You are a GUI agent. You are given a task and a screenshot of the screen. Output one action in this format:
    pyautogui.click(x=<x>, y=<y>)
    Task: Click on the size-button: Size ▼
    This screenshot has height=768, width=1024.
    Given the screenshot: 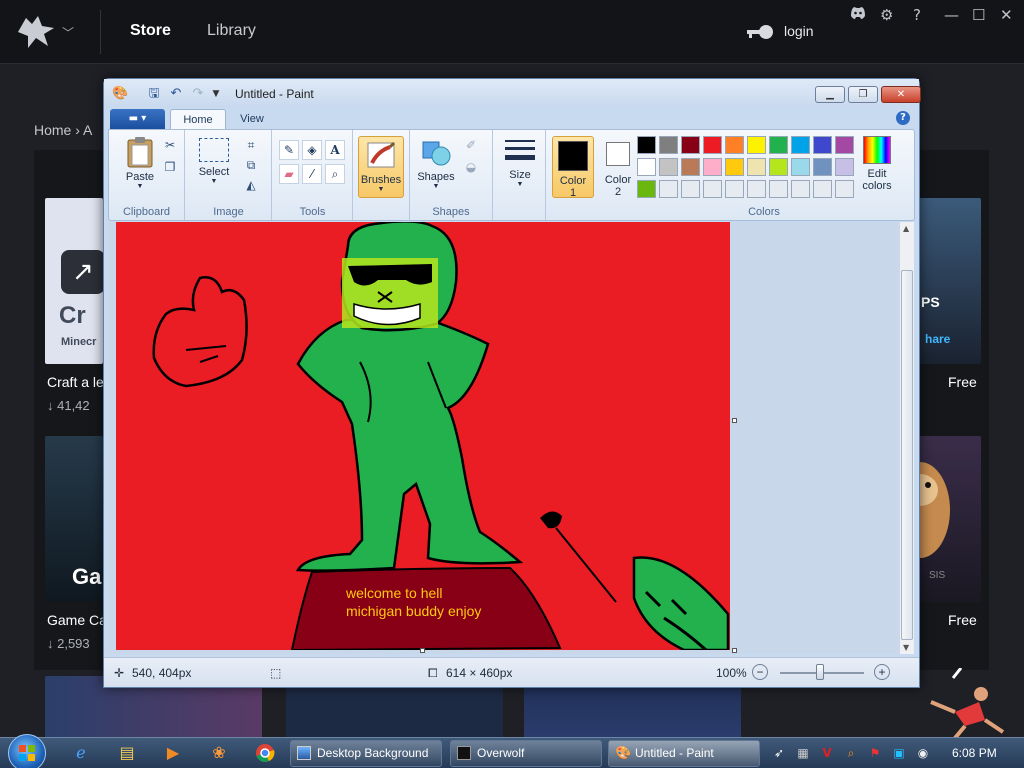 What is the action you would take?
    pyautogui.click(x=520, y=163)
    